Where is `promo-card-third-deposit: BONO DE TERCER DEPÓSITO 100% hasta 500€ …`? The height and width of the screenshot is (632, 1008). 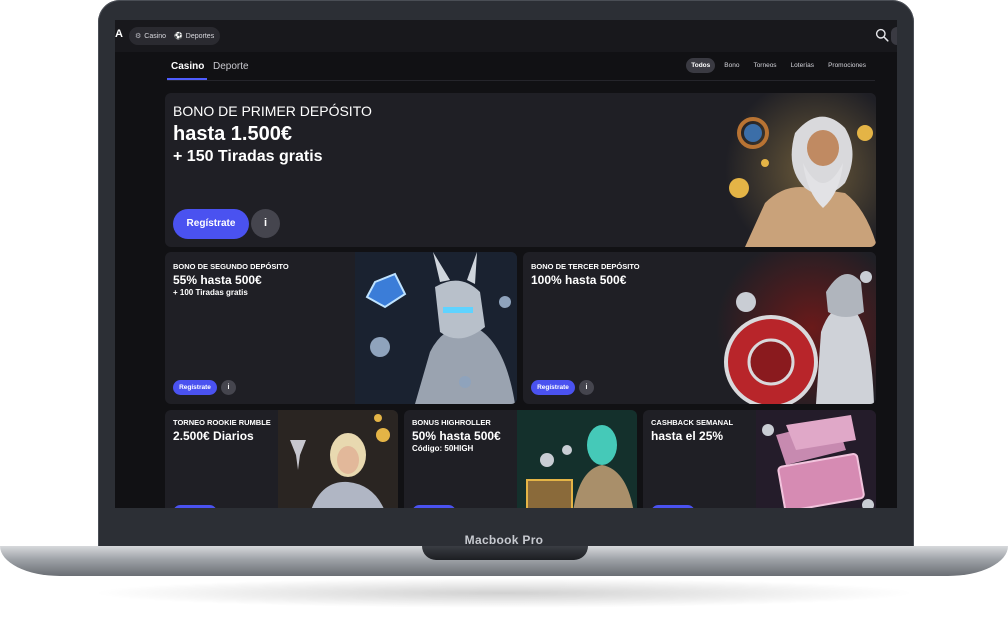
promo-card-third-deposit: BONO DE TERCER DEPÓSITO 100% hasta 500€ … is located at coordinates (699, 328).